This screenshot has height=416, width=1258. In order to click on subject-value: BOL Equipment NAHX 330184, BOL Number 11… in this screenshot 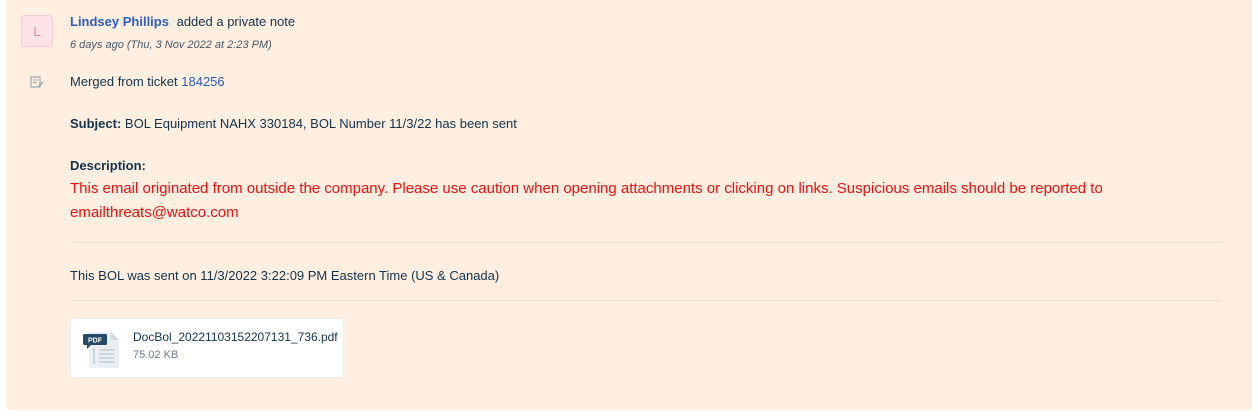, I will do `click(319, 123)`.